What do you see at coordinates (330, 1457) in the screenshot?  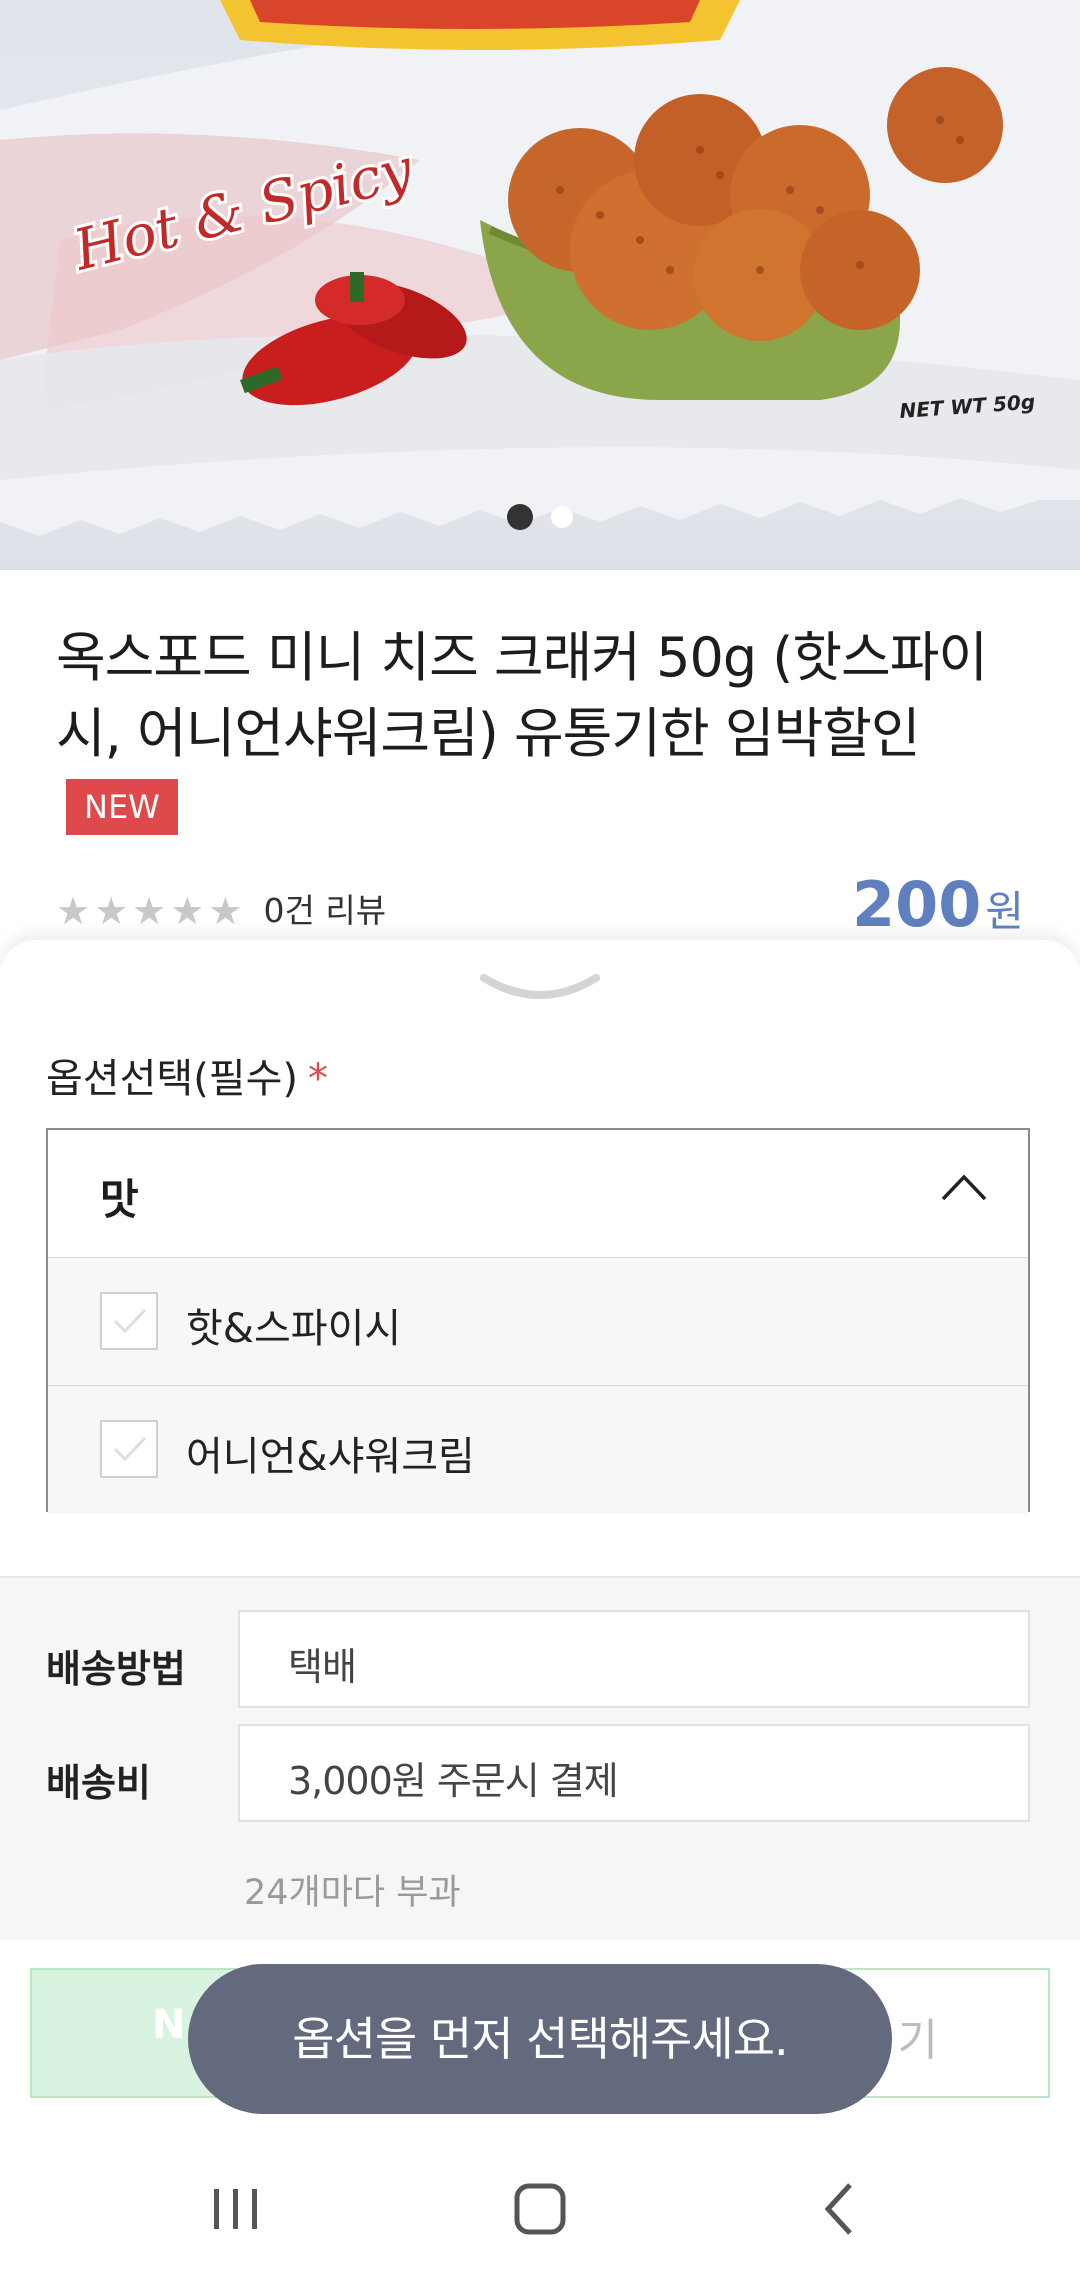 I see `option-item-label: 어니언&샤워크림` at bounding box center [330, 1457].